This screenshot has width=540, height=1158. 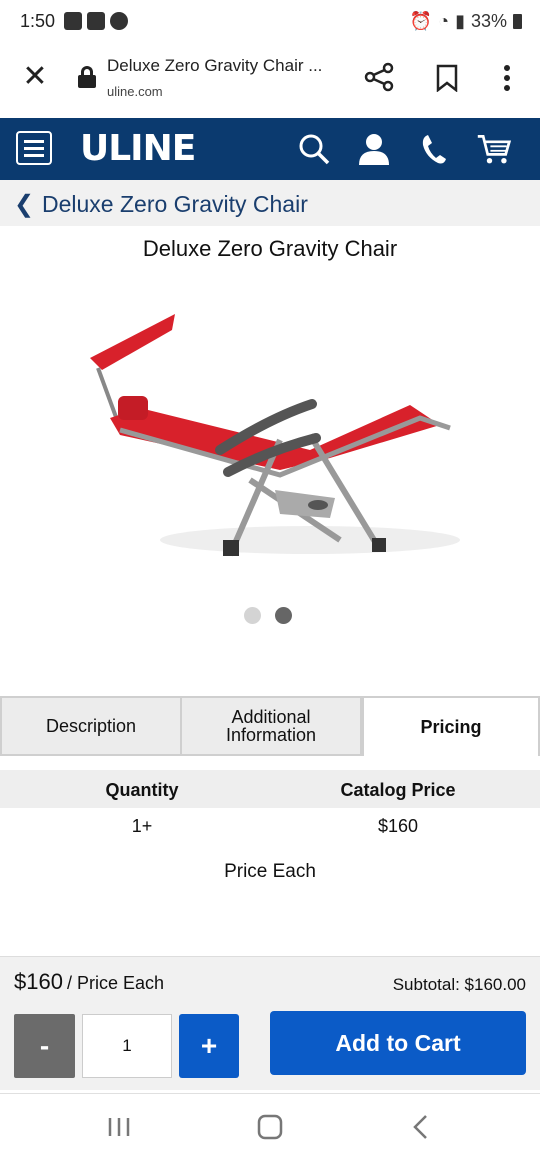 What do you see at coordinates (34, 148) in the screenshot?
I see `hamburger-menu-icon` at bounding box center [34, 148].